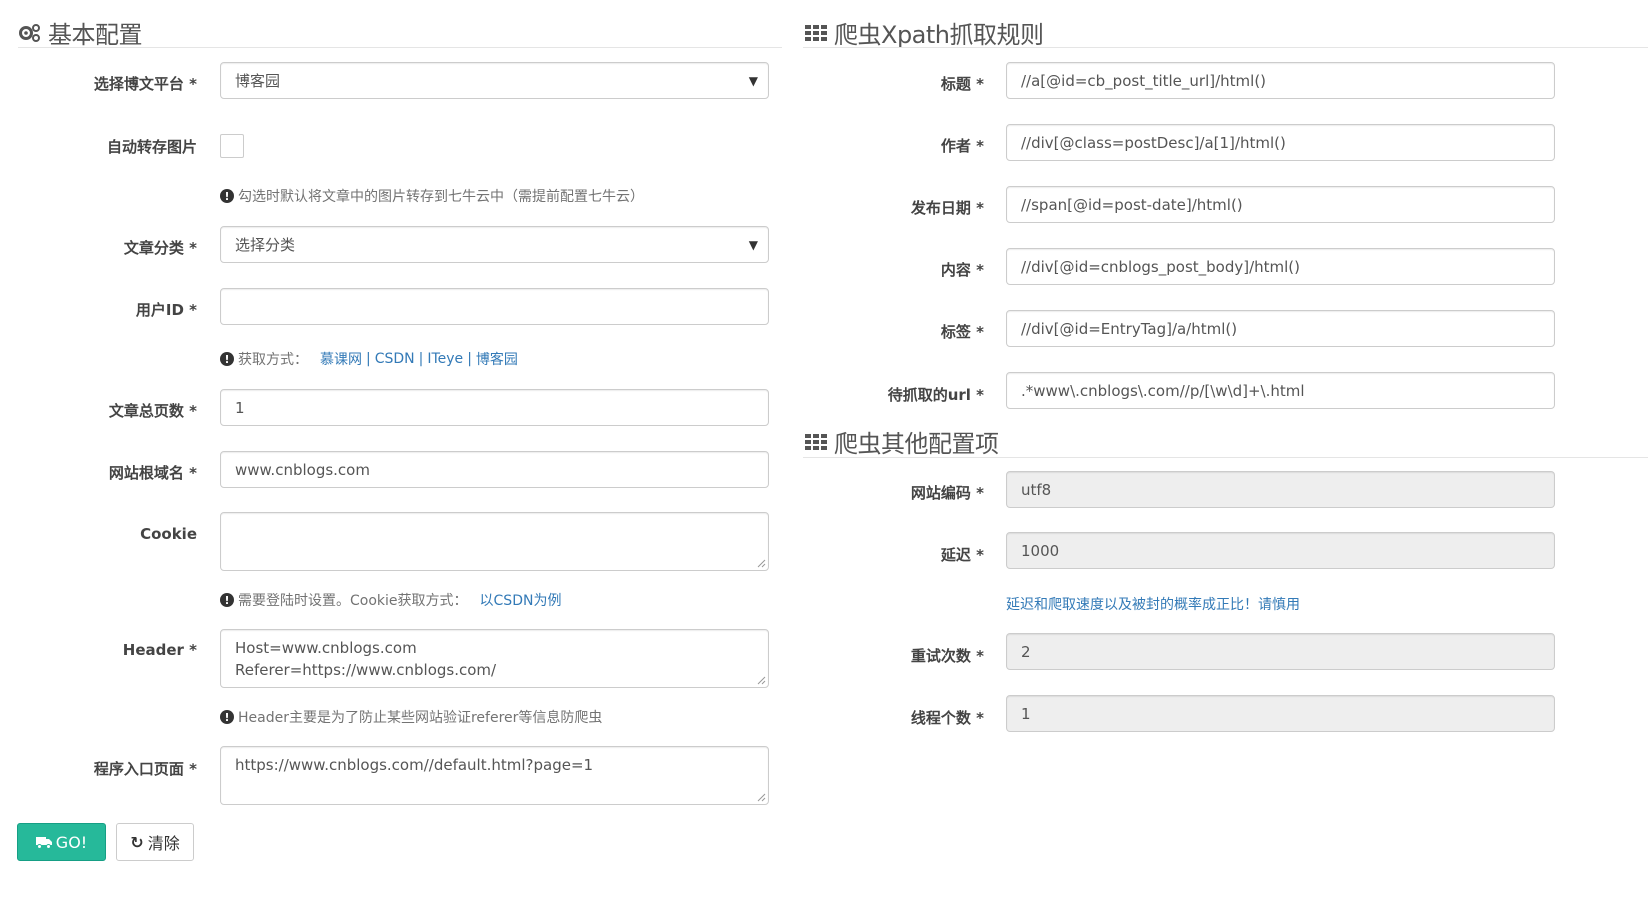 This screenshot has width=1648, height=911. What do you see at coordinates (962, 555) in the screenshot?
I see `delay-label: 延迟 *` at bounding box center [962, 555].